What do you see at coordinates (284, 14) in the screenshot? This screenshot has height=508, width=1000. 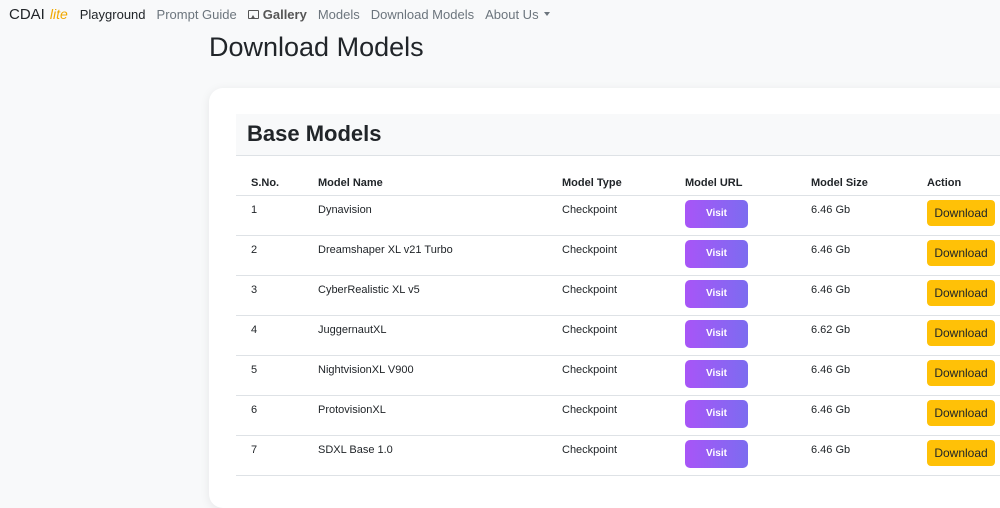 I see `nav-gallery-label: Gallery` at bounding box center [284, 14].